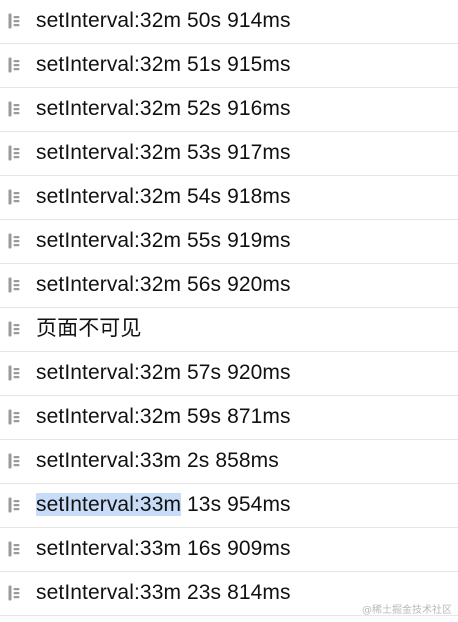  What do you see at coordinates (163, 196) in the screenshot?
I see `log-message: setInterval:32m 54s 918ms` at bounding box center [163, 196].